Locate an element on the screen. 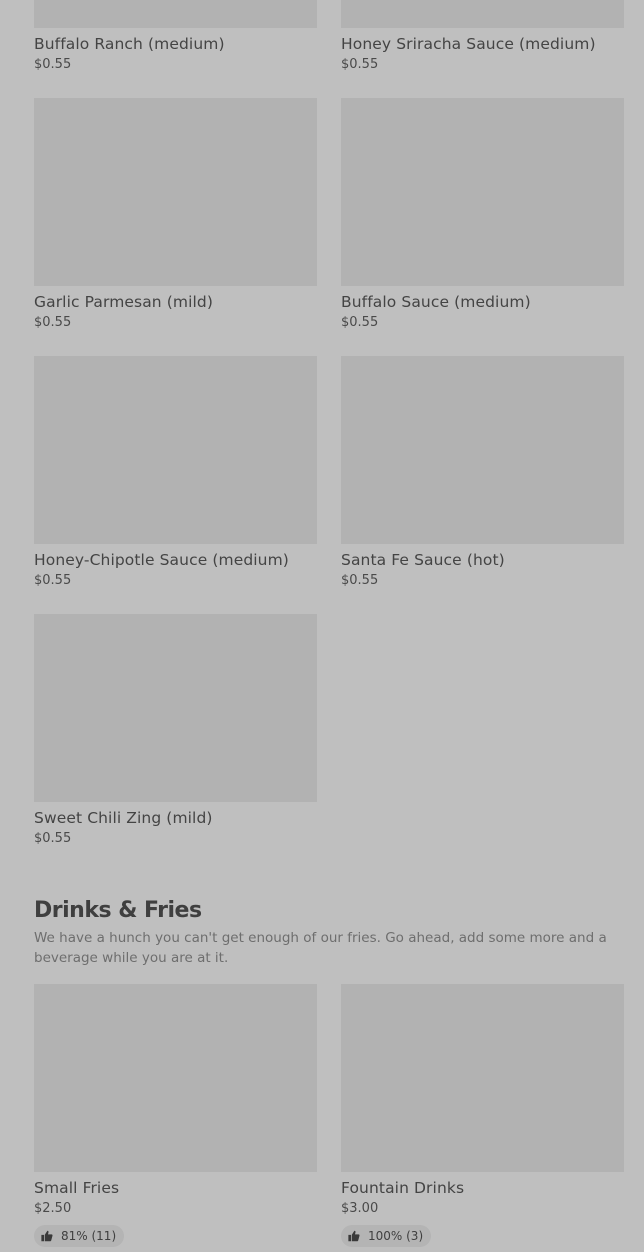 The height and width of the screenshot is (1252, 644). menu-item-name: Honey Sriracha Sauce (medium) is located at coordinates (468, 44).